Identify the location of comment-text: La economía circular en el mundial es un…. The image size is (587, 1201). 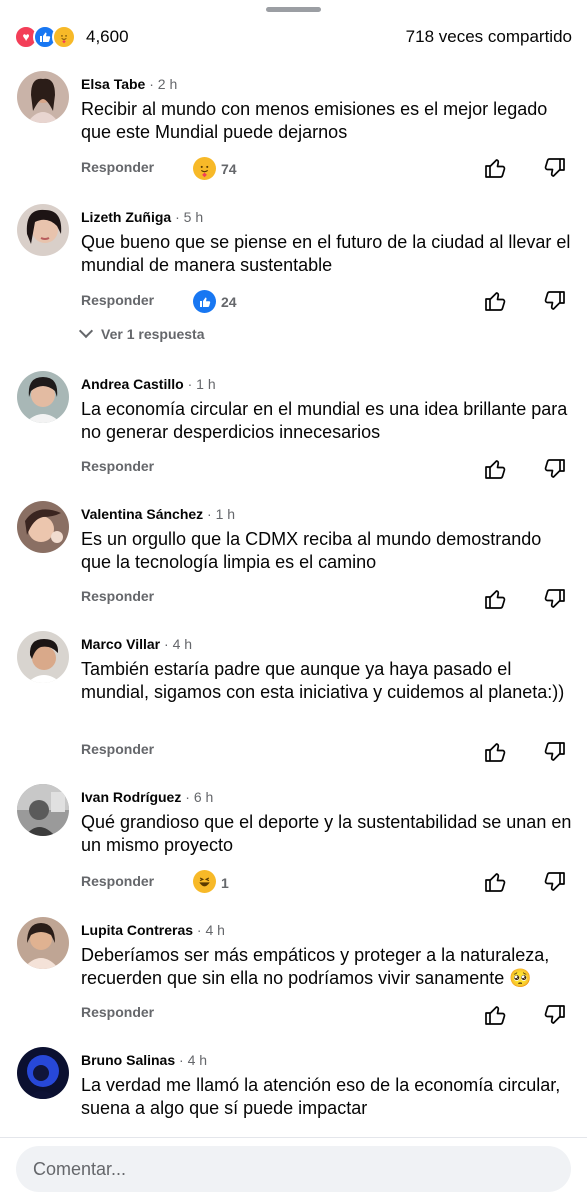
(324, 420).